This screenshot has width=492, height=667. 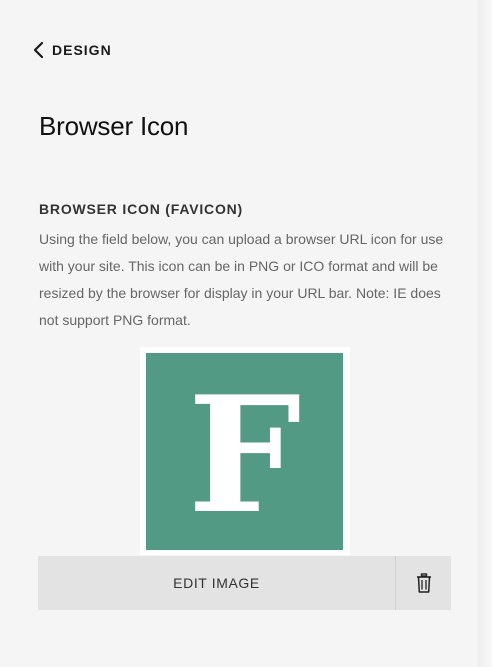 I want to click on image-action-bar: EDIT IMAGE, so click(x=244, y=583).